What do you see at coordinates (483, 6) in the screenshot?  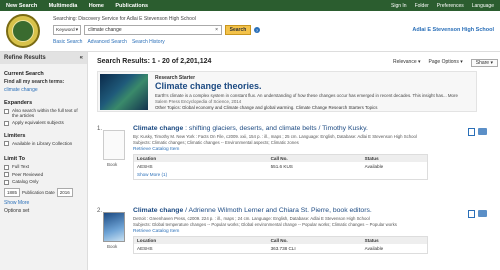 I see `language-menu: Language` at bounding box center [483, 6].